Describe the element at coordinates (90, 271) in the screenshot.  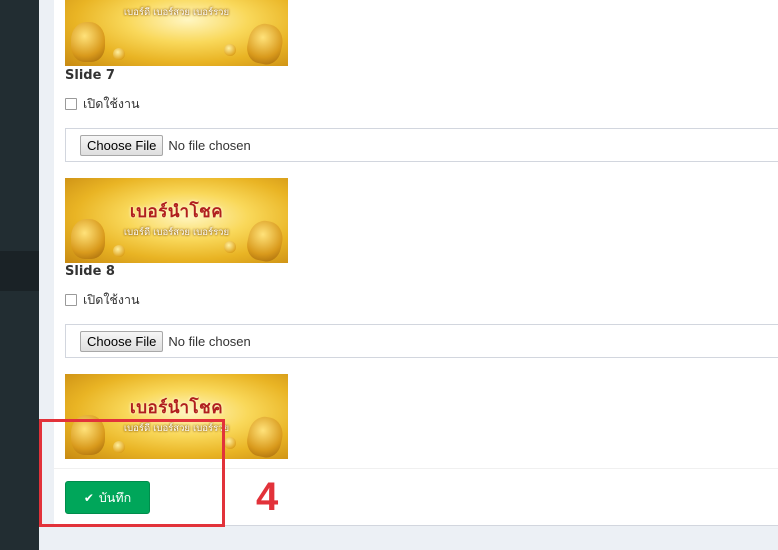
I see `slide-8-label: Slide 8` at that location.